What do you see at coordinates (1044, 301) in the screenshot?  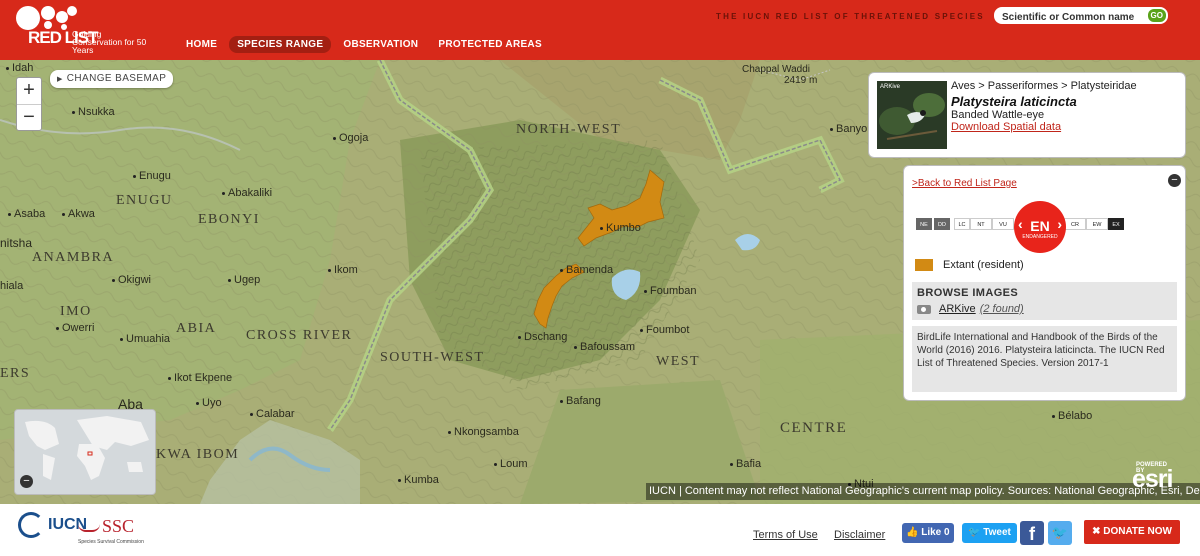 I see `browse-images-section: BROWSE IMAGES ARKive (2 found)` at bounding box center [1044, 301].